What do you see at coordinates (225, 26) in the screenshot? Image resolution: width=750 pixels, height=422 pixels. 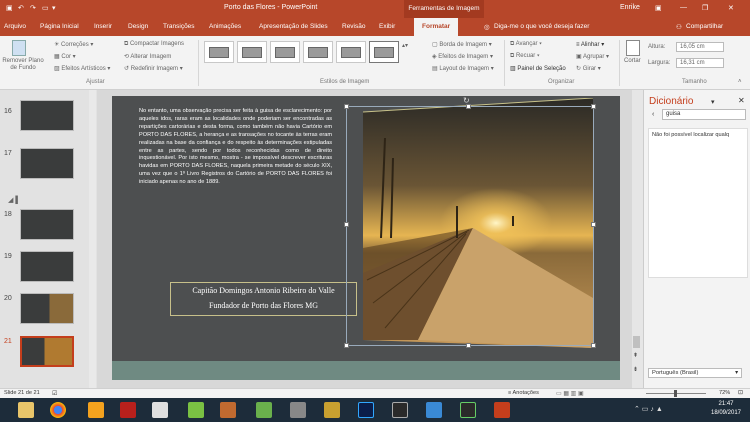 I see `tab-animacoes: Animações` at bounding box center [225, 26].